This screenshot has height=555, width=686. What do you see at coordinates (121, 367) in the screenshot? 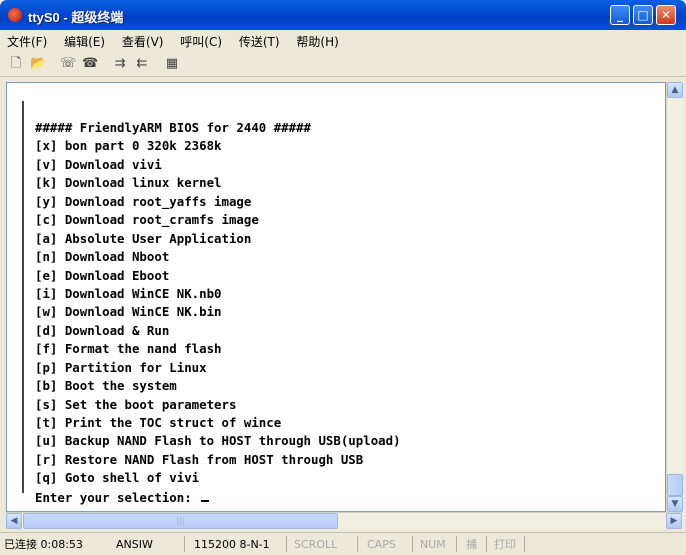
I see `terminal-line: [p] Partition for Linux` at bounding box center [121, 367].